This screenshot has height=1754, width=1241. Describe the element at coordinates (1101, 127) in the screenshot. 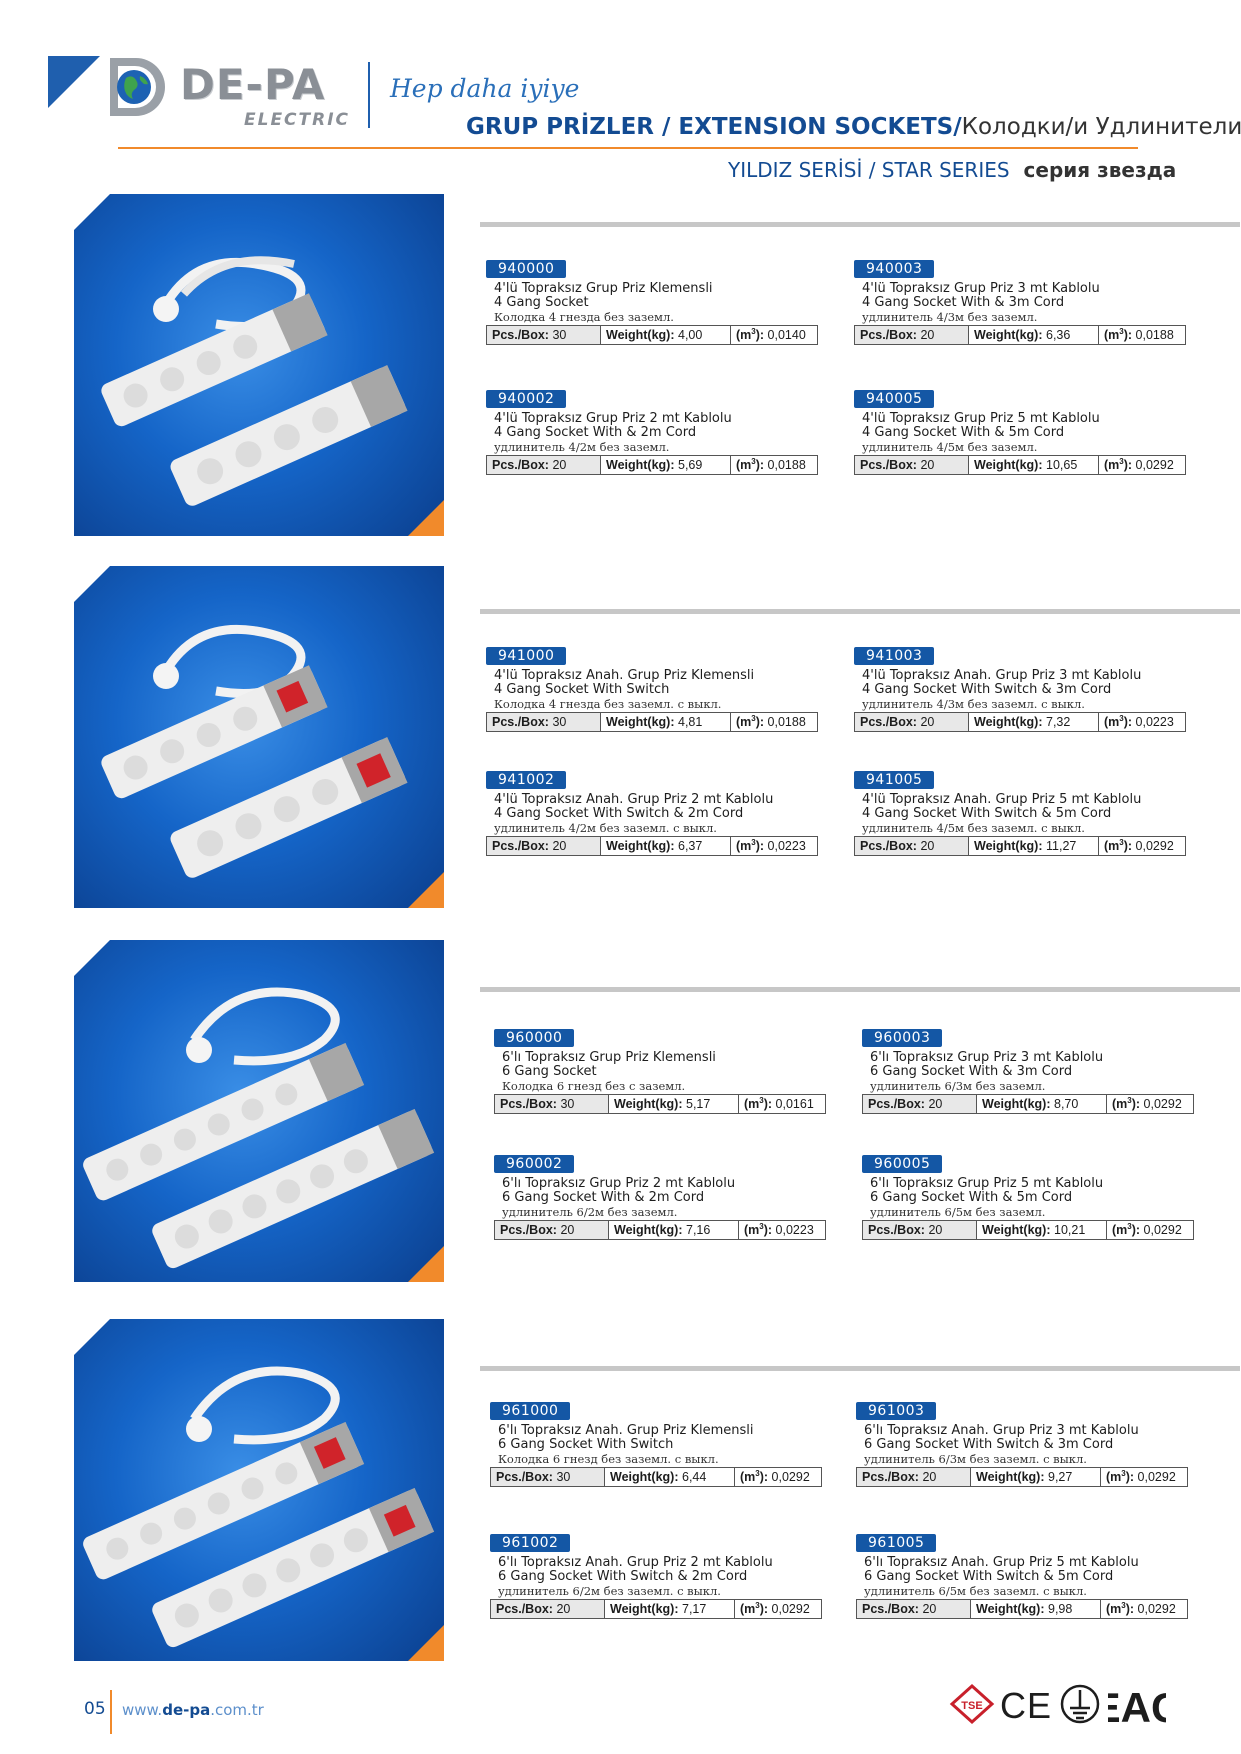

I see `page-title-ru: Колодки/и Удлинители` at that location.